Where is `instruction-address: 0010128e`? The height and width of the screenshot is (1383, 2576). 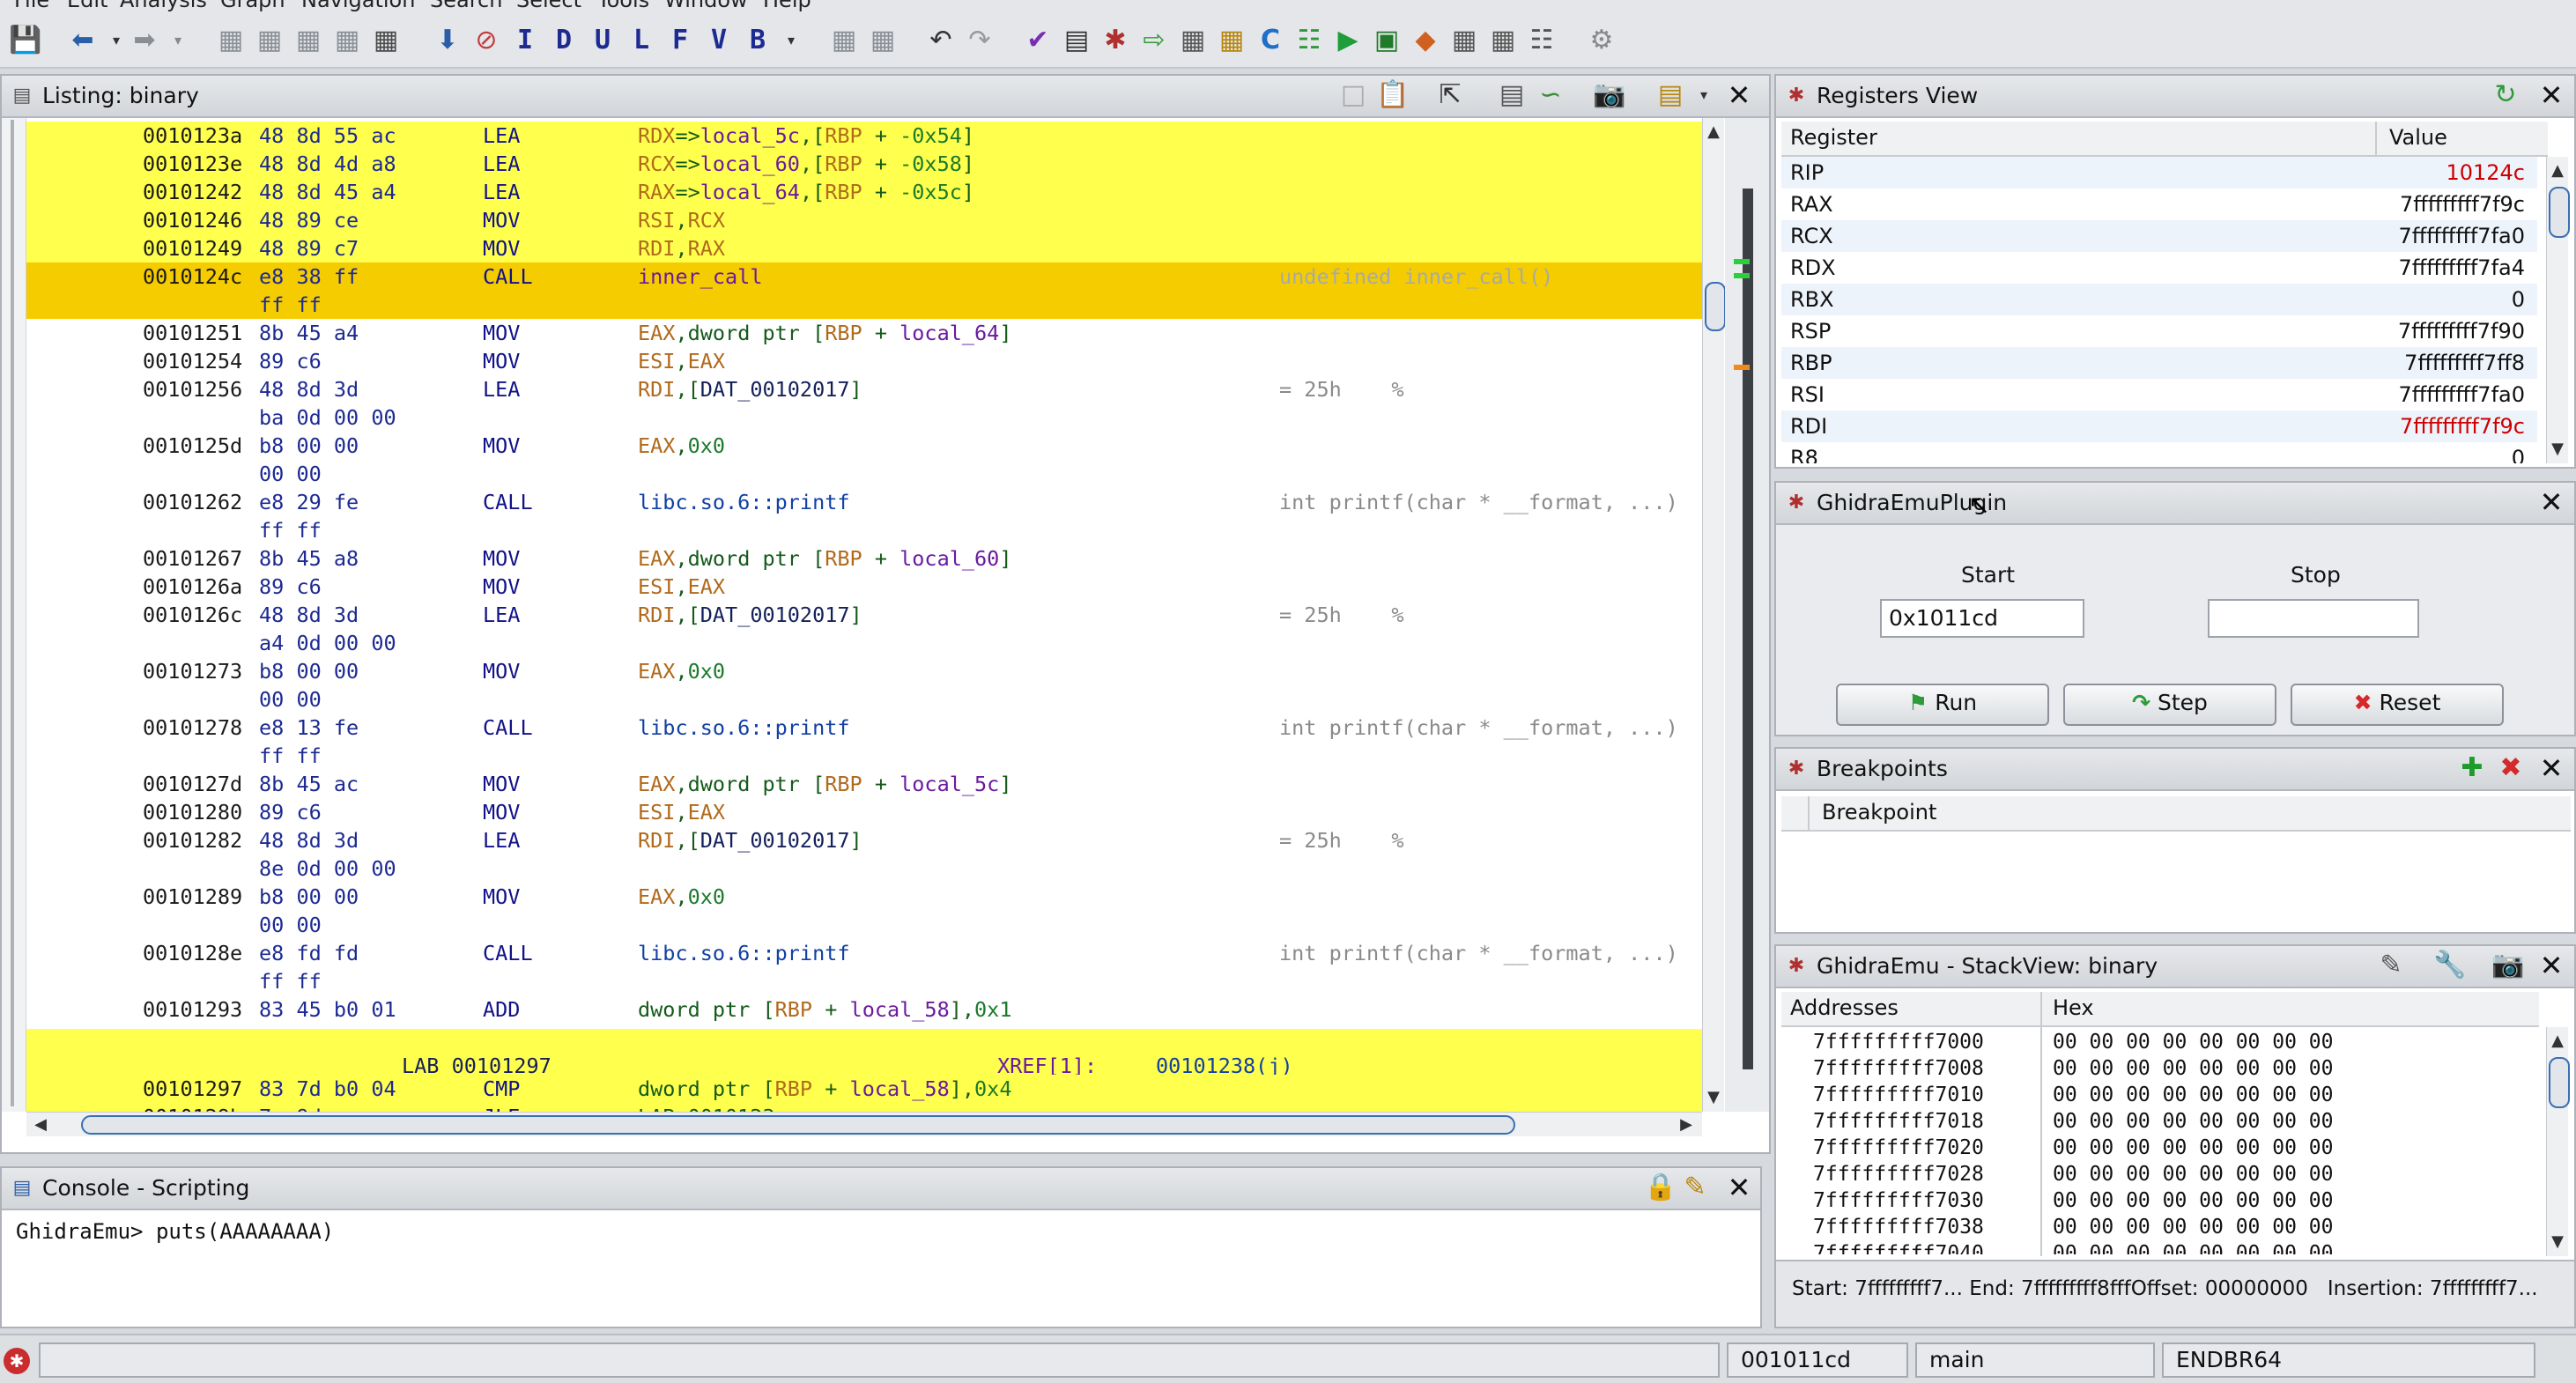 instruction-address: 0010128e is located at coordinates (193, 953).